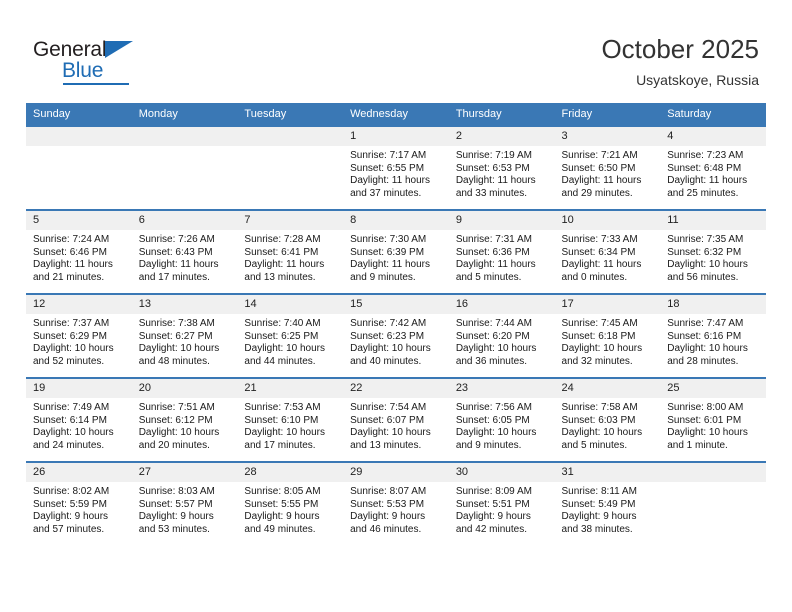 This screenshot has width=792, height=612. I want to click on weekday-header-sunday: Sunday, so click(79, 114).